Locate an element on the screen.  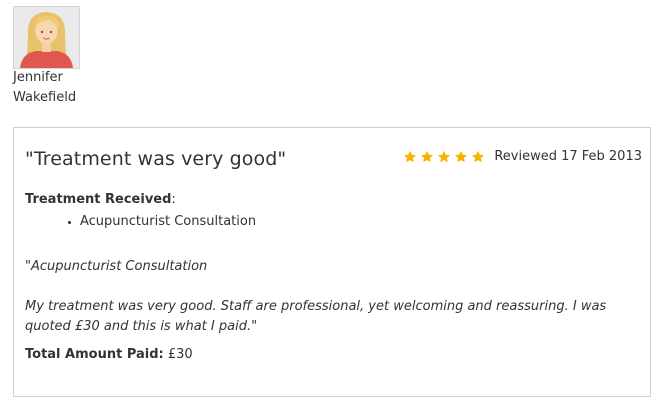
star-rating is located at coordinates (445, 157).